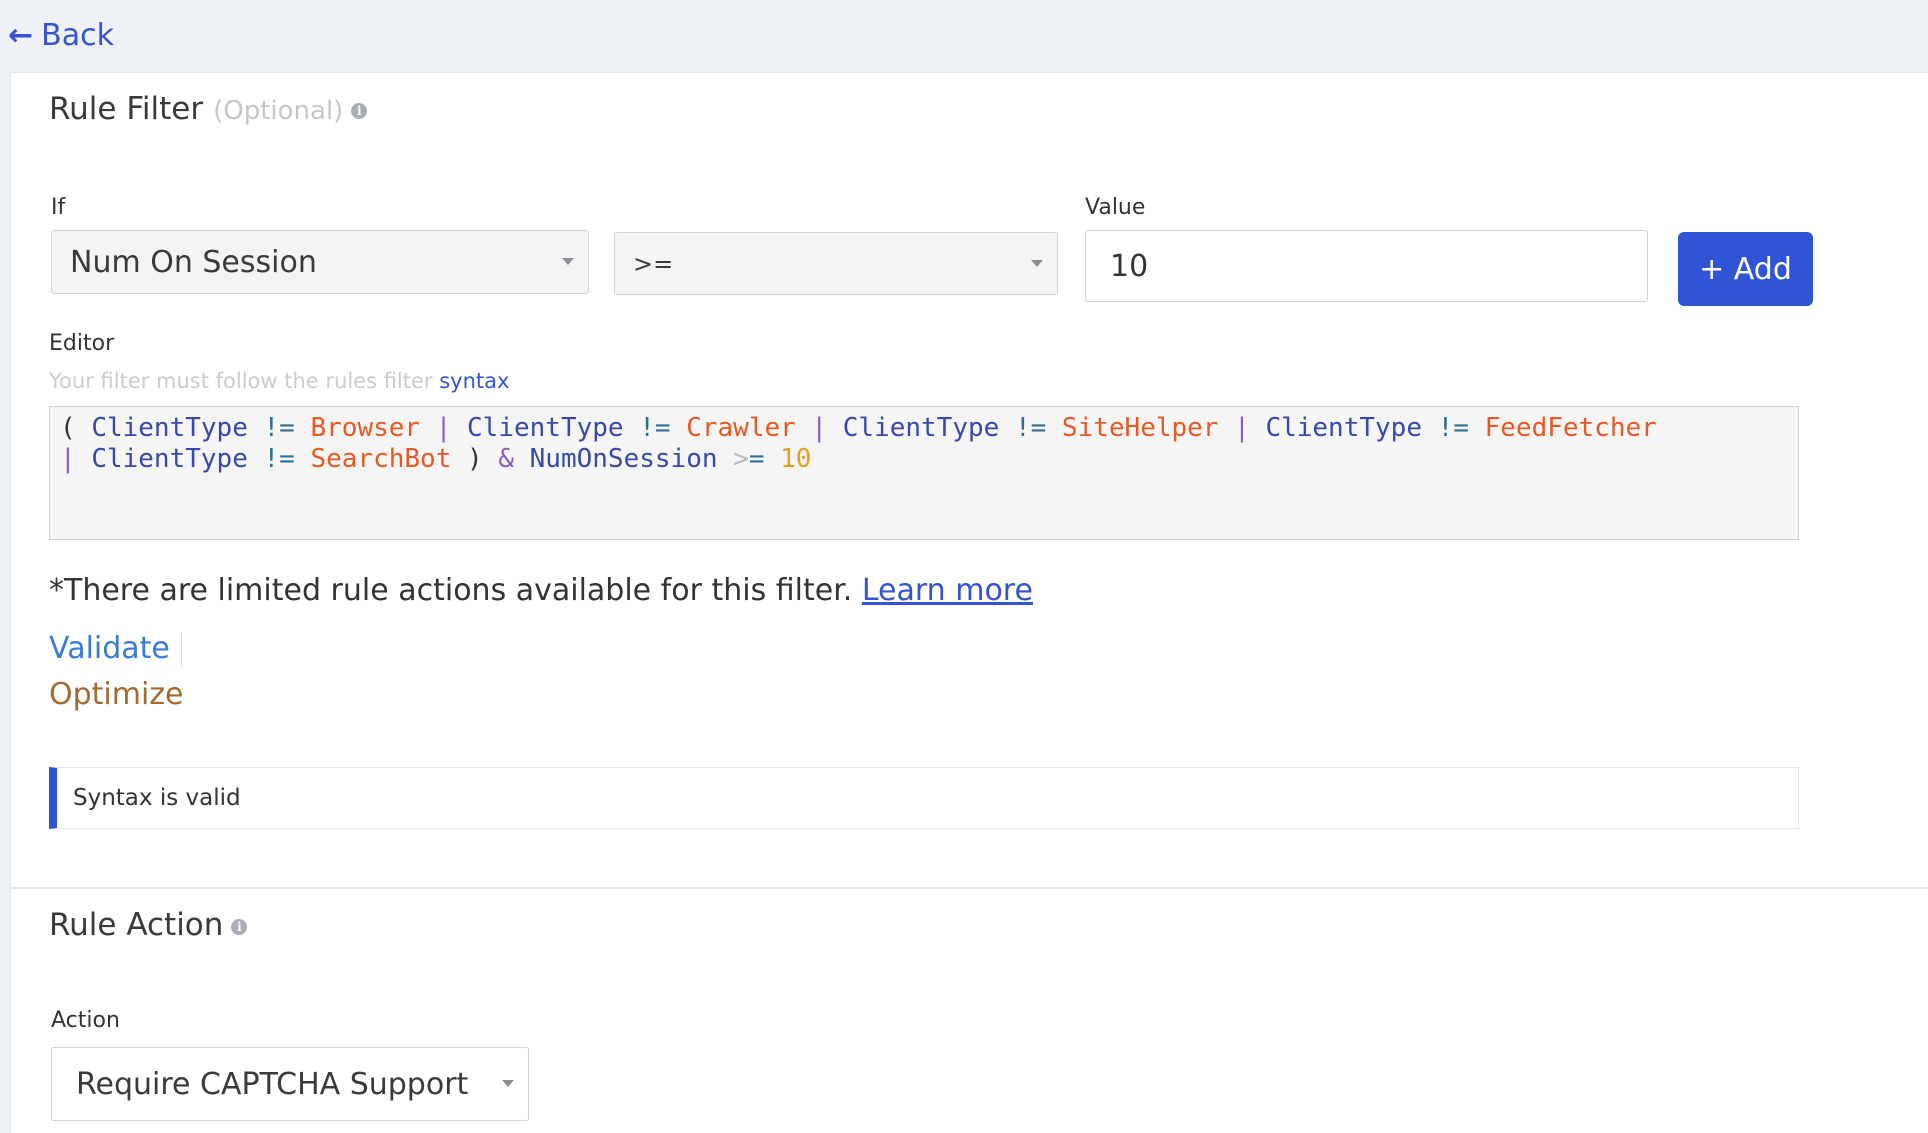 The image size is (1928, 1133). Describe the element at coordinates (76, 428) in the screenshot. I see `editor-token: (` at that location.